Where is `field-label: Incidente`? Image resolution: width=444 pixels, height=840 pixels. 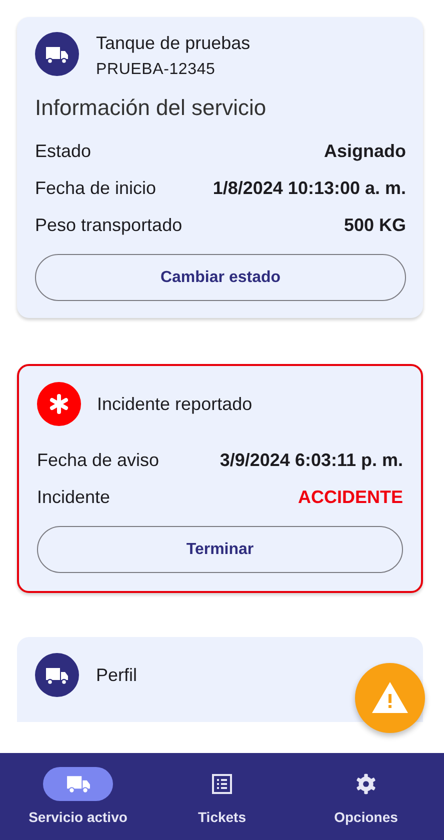
field-label: Incidente is located at coordinates (73, 497).